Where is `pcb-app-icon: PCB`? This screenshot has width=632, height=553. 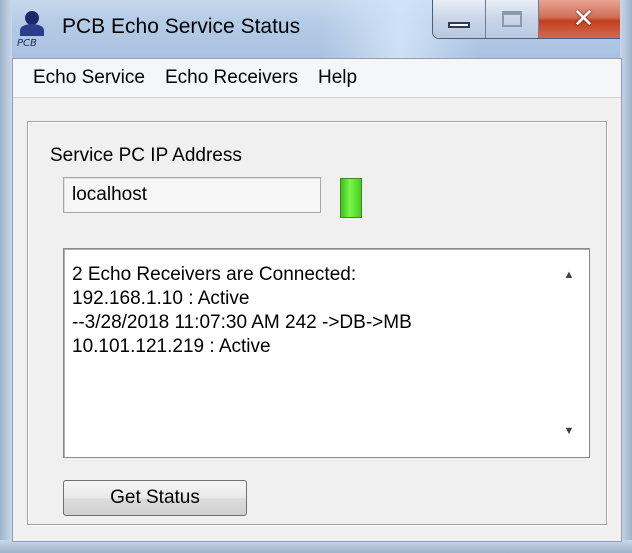
pcb-app-icon: PCB is located at coordinates (30, 29).